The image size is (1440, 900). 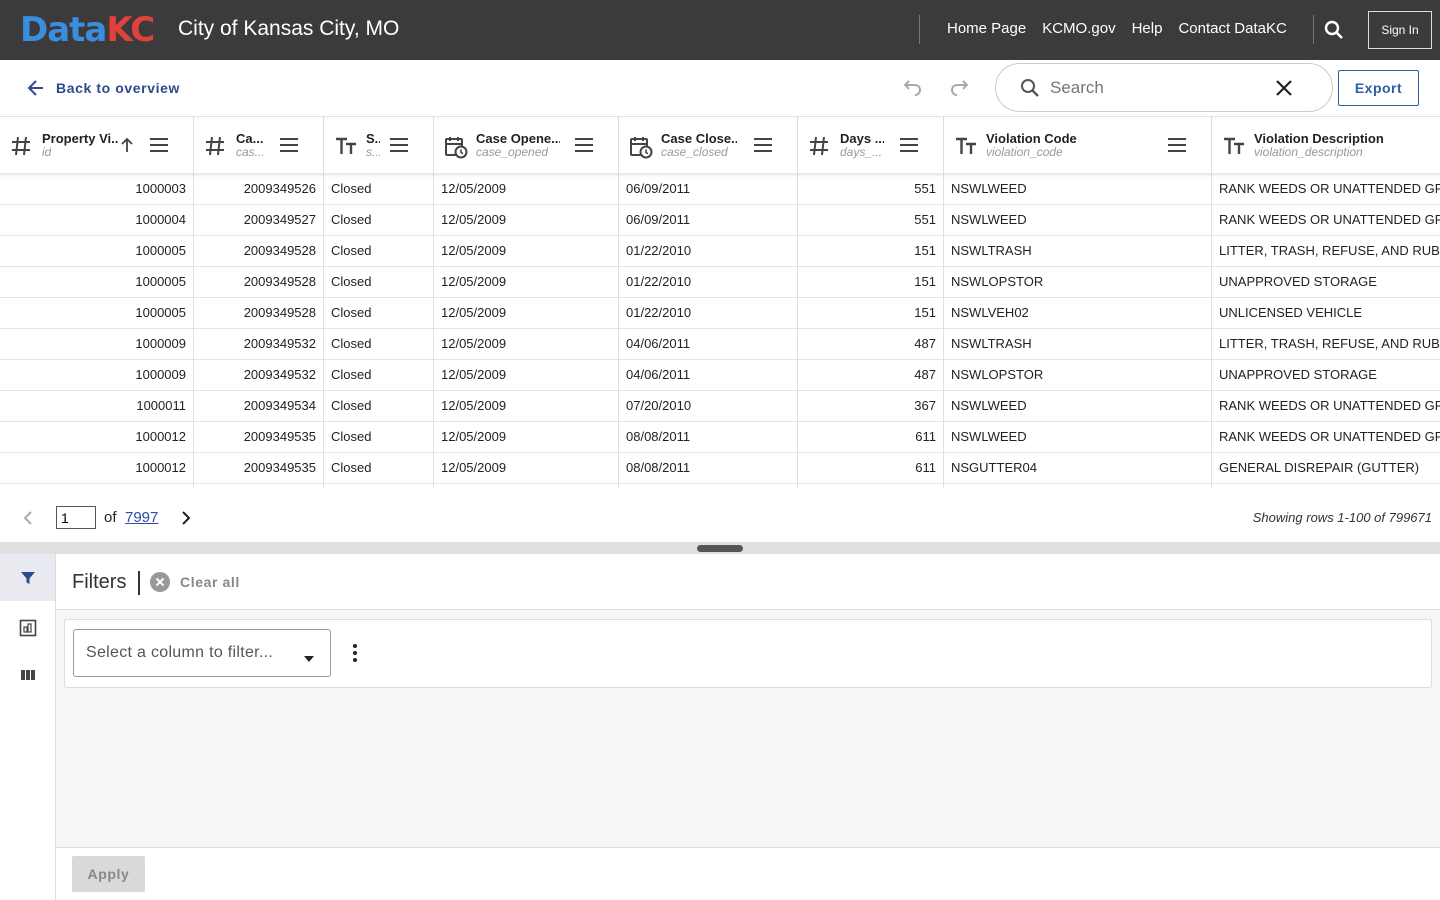 I want to click on logo-data-text: Data, so click(x=63, y=30).